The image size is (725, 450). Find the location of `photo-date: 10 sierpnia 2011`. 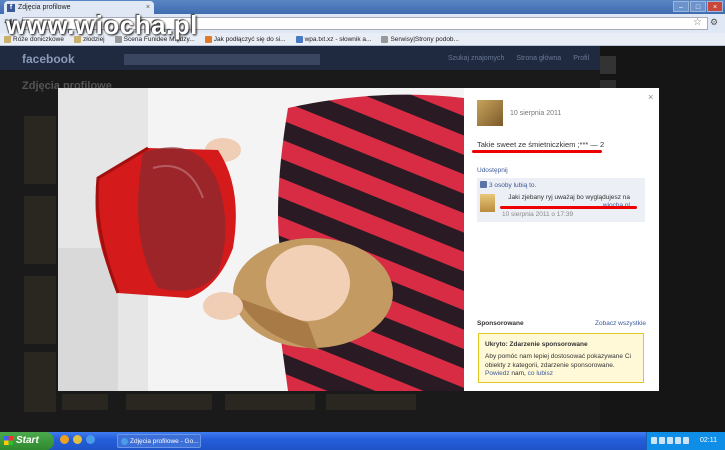

photo-date: 10 sierpnia 2011 is located at coordinates (535, 113).